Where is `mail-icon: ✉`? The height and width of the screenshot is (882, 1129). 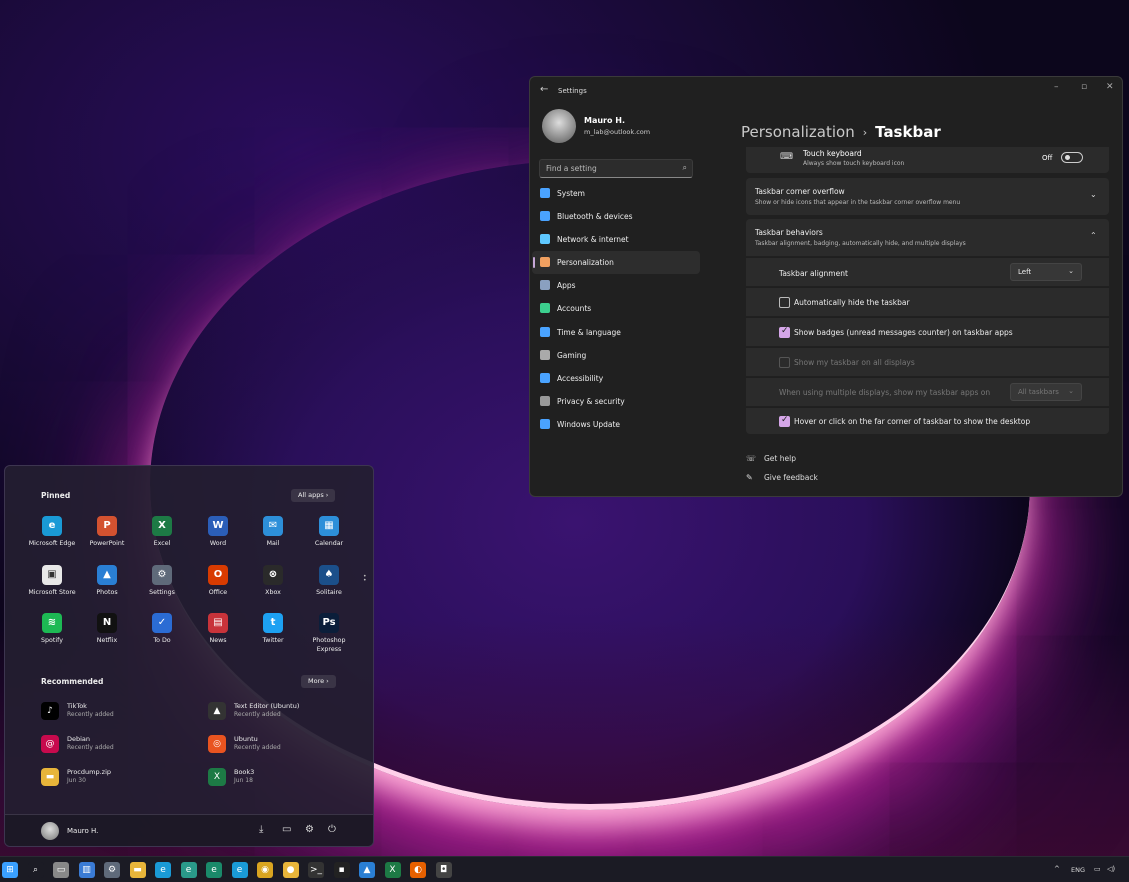
mail-icon: ✉ is located at coordinates (273, 526).